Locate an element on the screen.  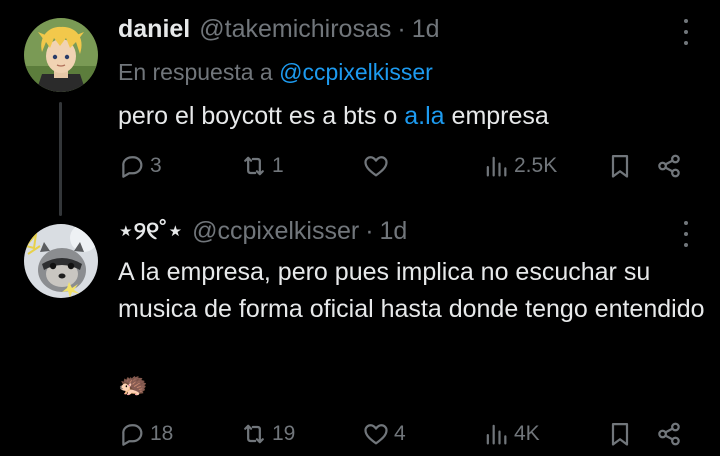
reply-button: 18 is located at coordinates (145, 434).